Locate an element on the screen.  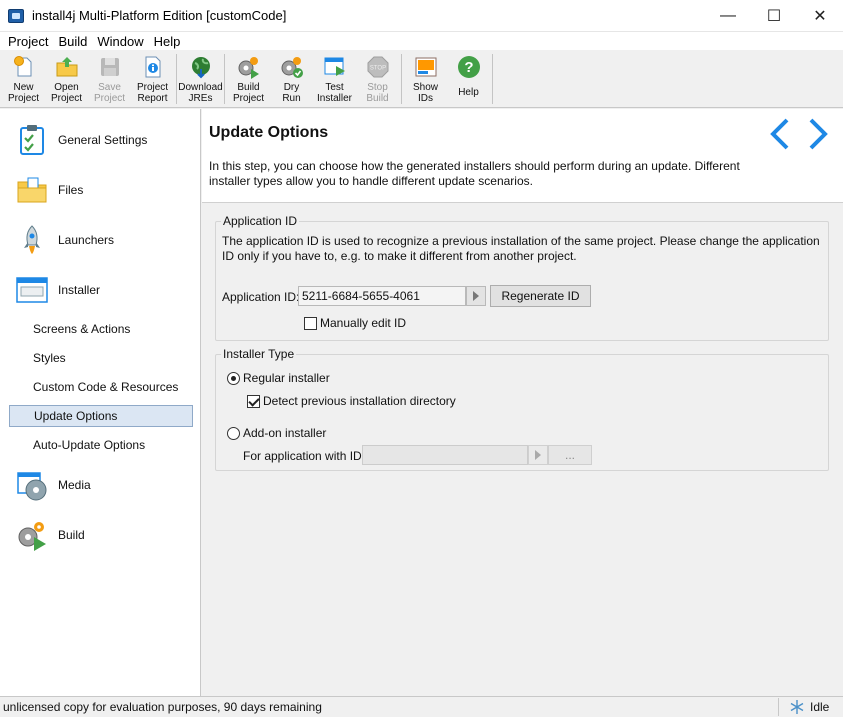
snowflake-icon is located at coordinates (797, 707).